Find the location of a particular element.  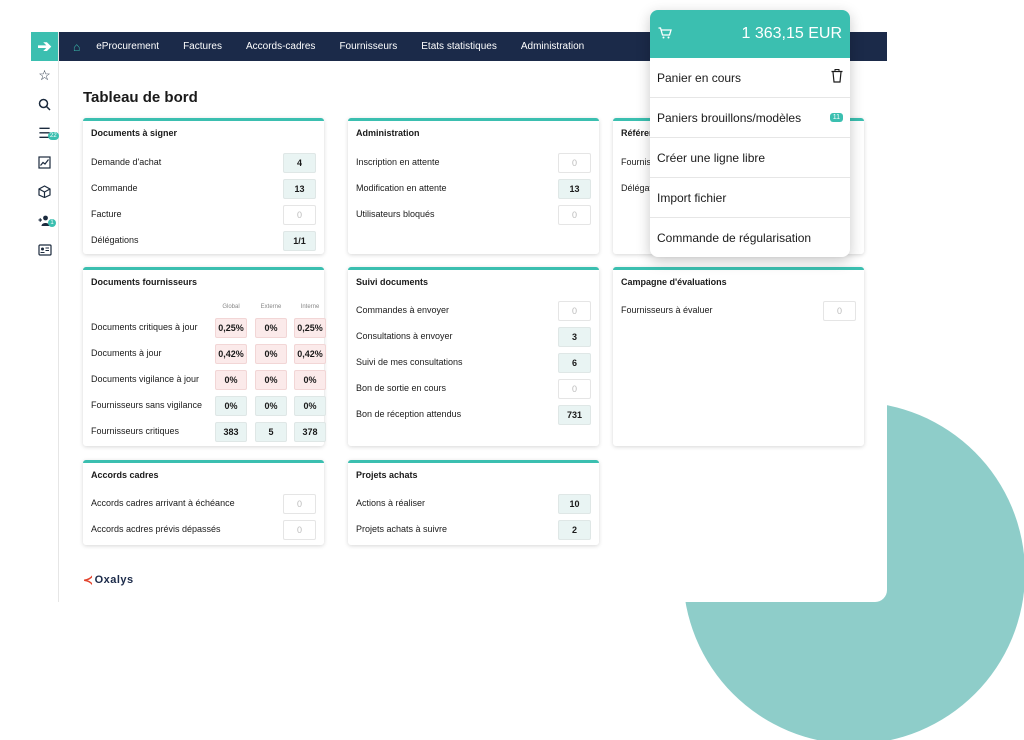

table-row: Fournisseurs critiques 383 5 378 is located at coordinates (208, 432).